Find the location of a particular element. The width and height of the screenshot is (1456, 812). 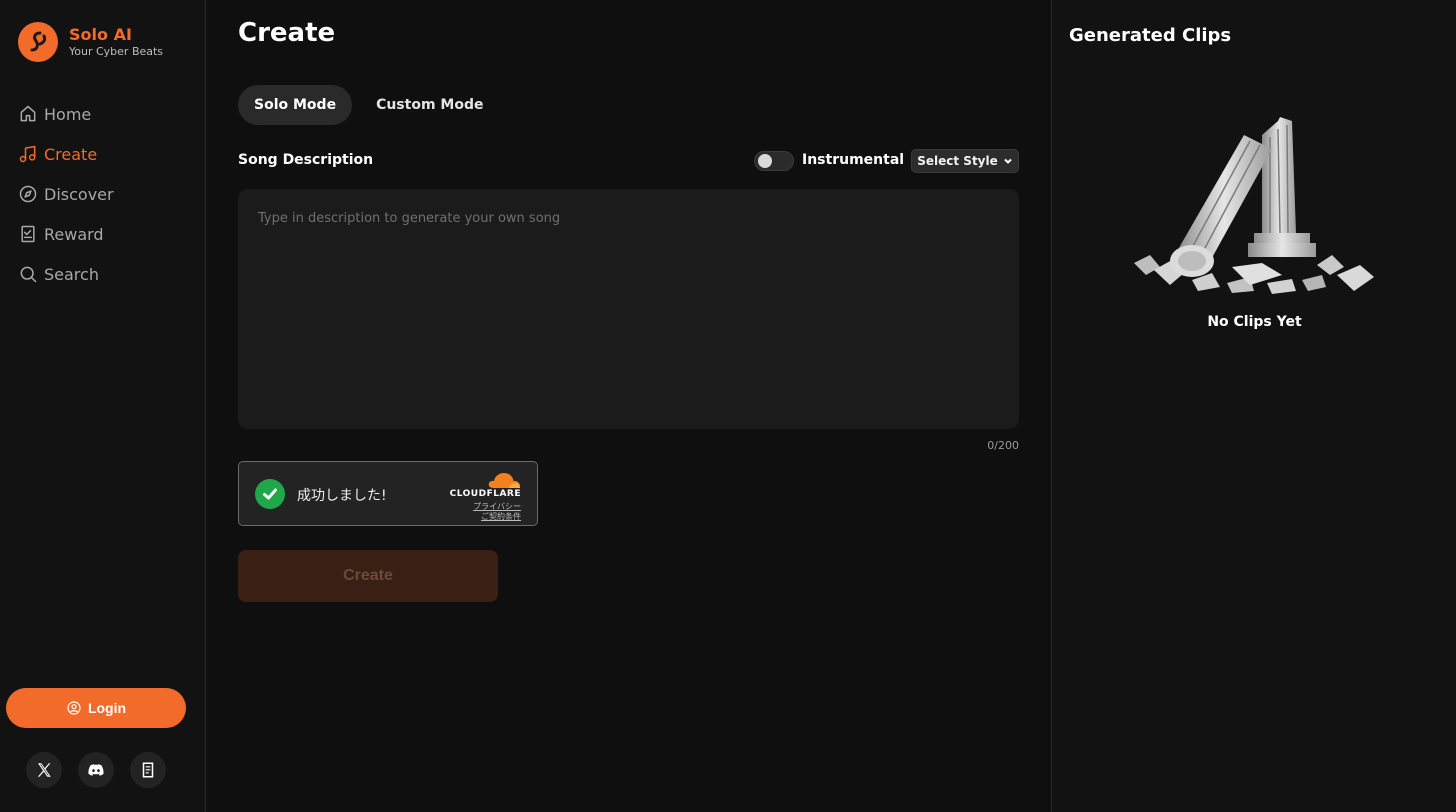

tab-solo-mode: Solo Mode is located at coordinates (295, 105).